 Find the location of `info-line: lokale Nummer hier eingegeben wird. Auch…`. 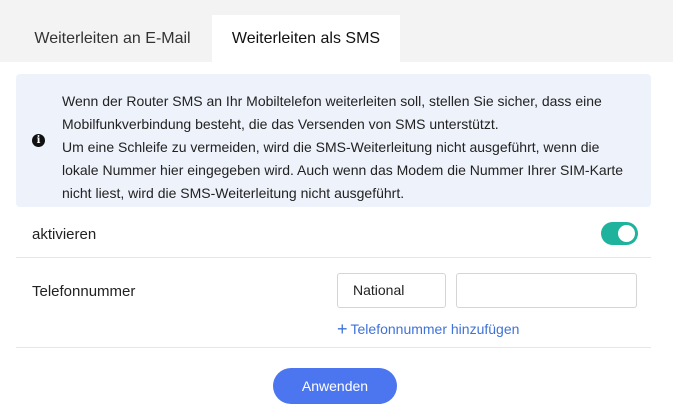

info-line: lokale Nummer hier eingegeben wird. Auch… is located at coordinates (343, 170).